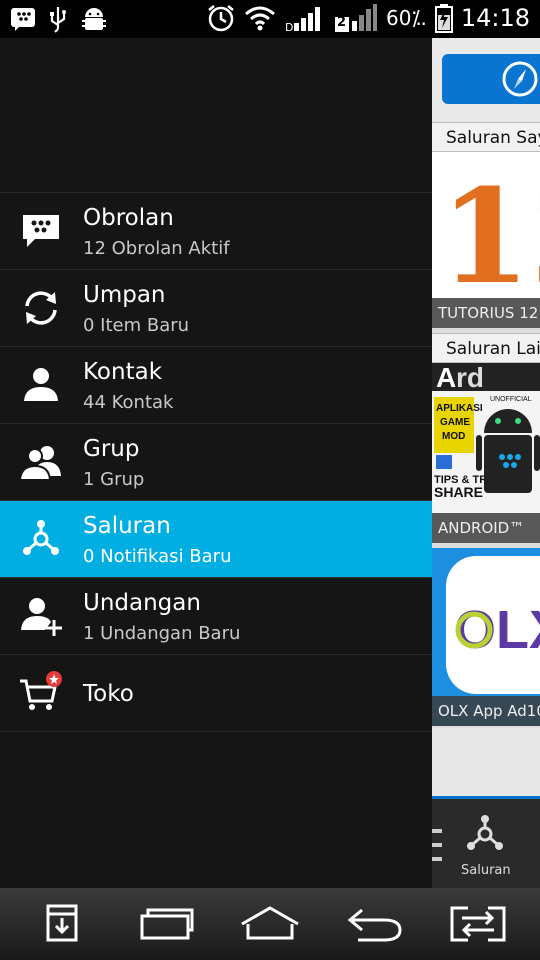 This screenshot has width=540, height=960. I want to click on menu-item-subtitle: 1 Undangan Baru, so click(162, 633).